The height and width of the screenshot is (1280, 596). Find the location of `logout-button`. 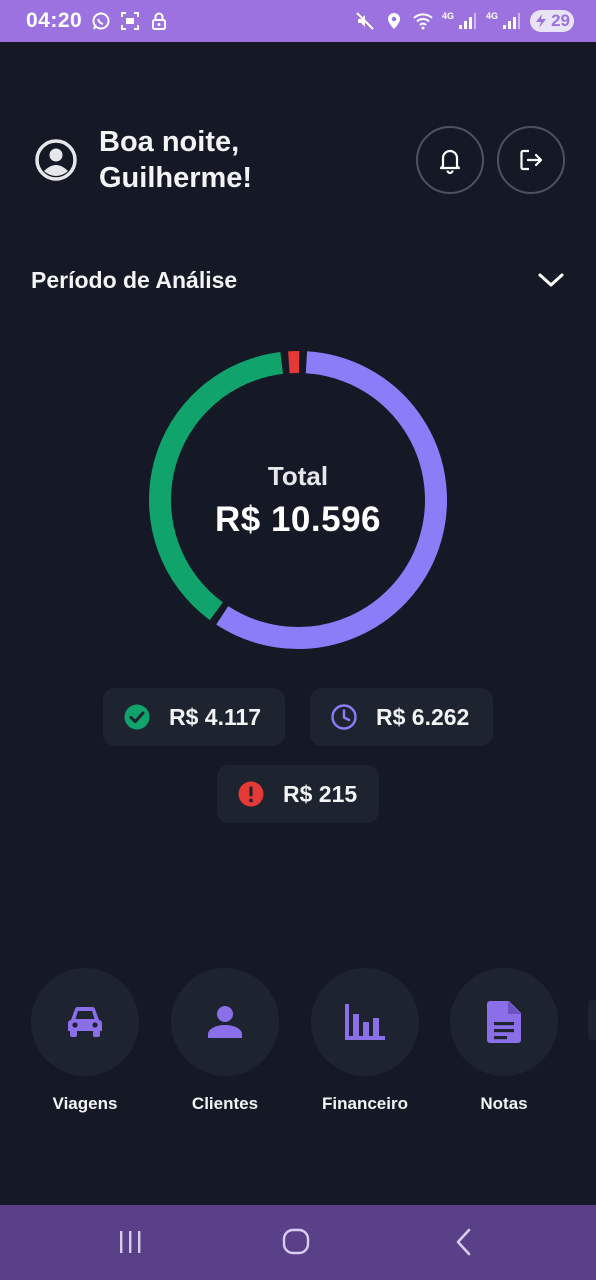

logout-button is located at coordinates (531, 160).